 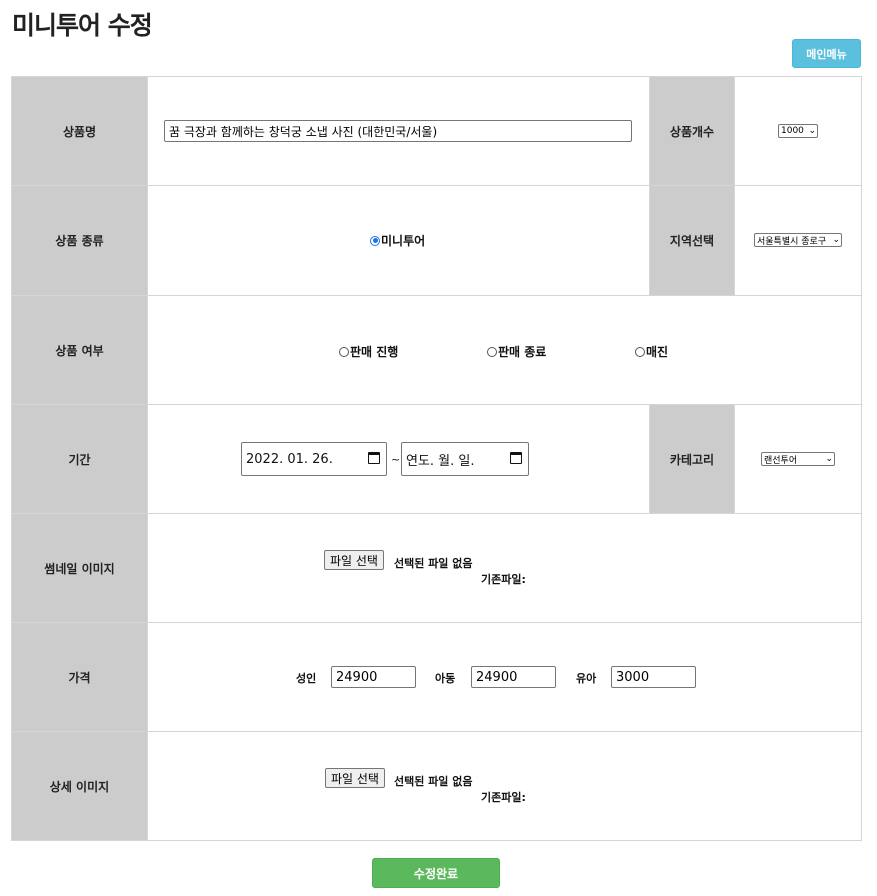 I want to click on status-option-soldout: 매진, so click(x=651, y=351).